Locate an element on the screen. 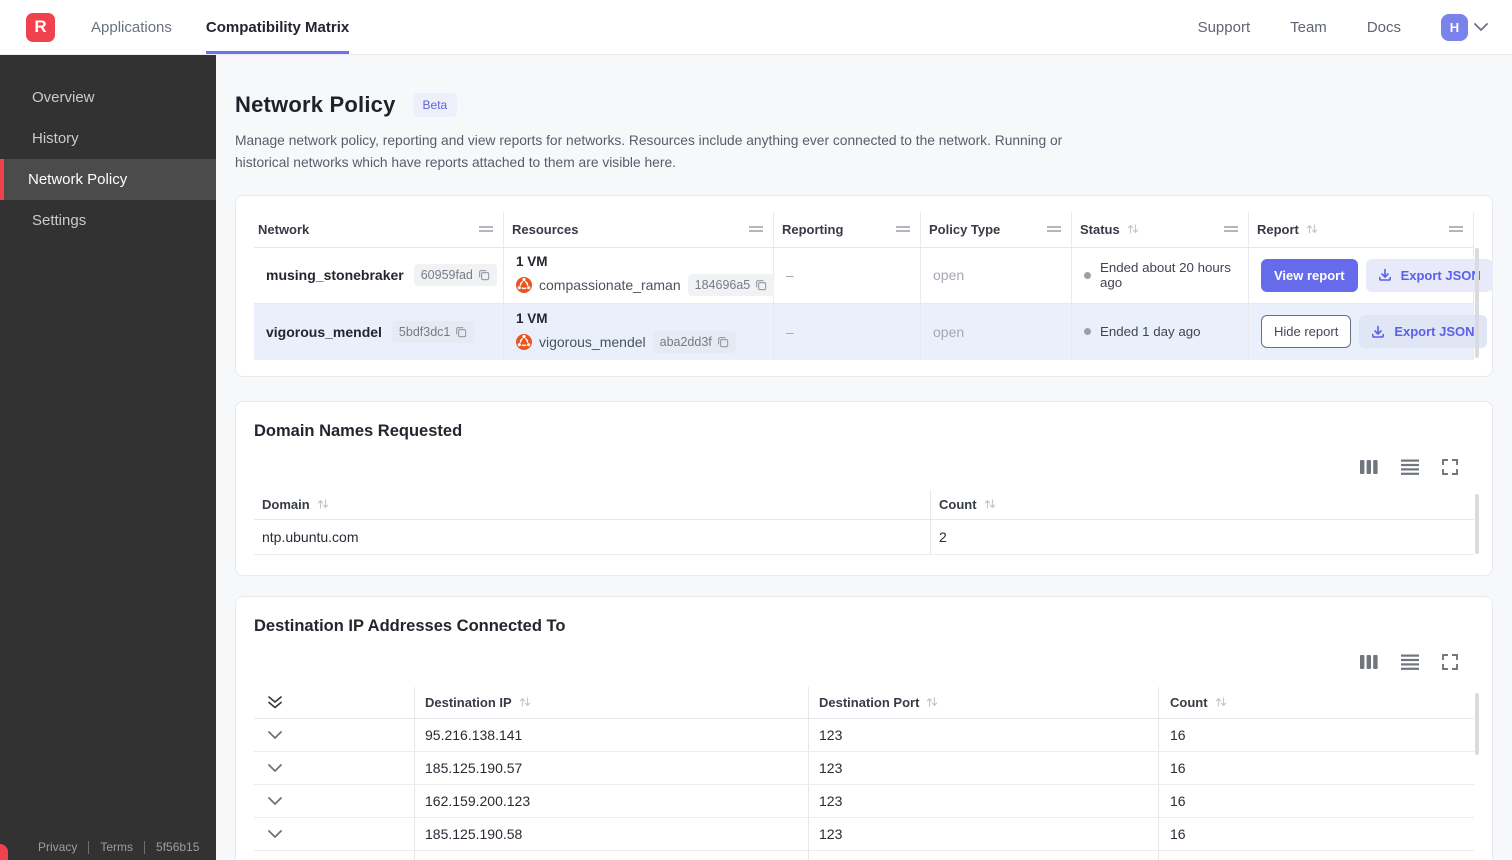 The height and width of the screenshot is (860, 1512). user-avatar: H is located at coordinates (1454, 27).